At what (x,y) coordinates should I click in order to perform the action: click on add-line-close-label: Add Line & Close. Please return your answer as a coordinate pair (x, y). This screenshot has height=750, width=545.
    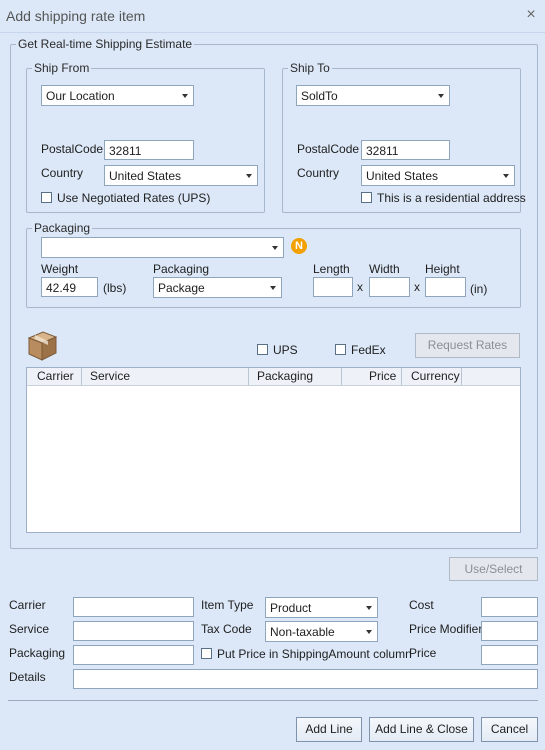
    Looking at the image, I should click on (421, 729).